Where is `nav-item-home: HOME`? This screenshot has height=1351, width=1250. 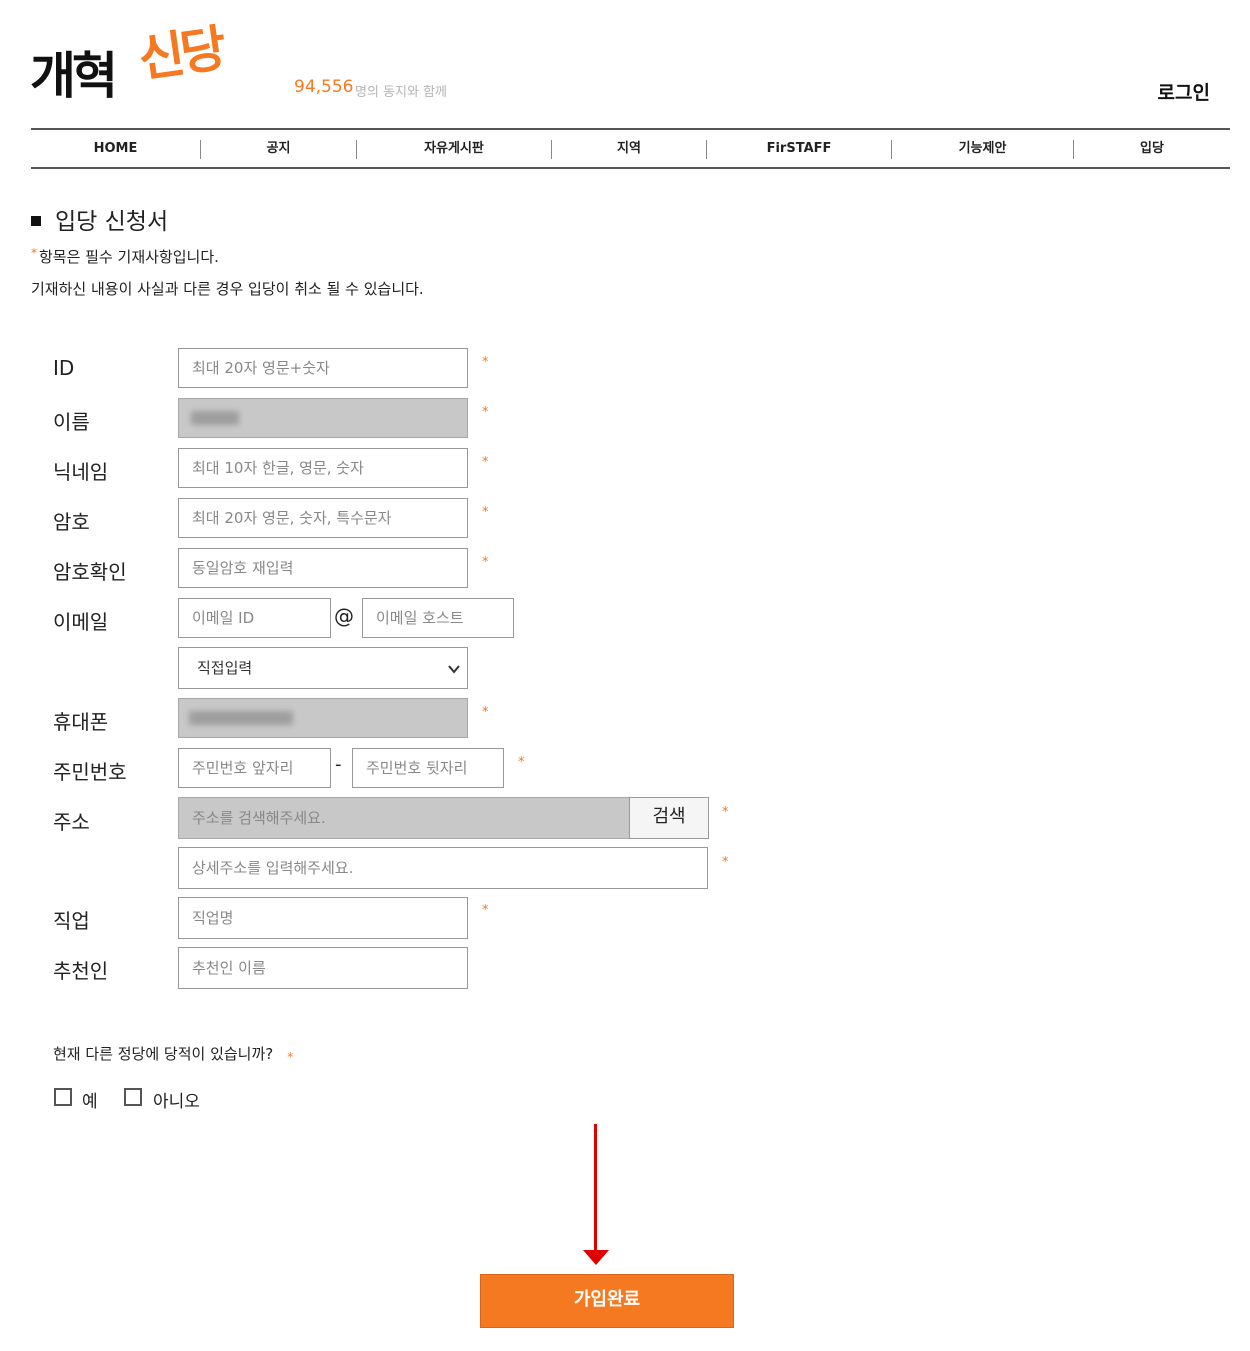
nav-item-home: HOME is located at coordinates (115, 148).